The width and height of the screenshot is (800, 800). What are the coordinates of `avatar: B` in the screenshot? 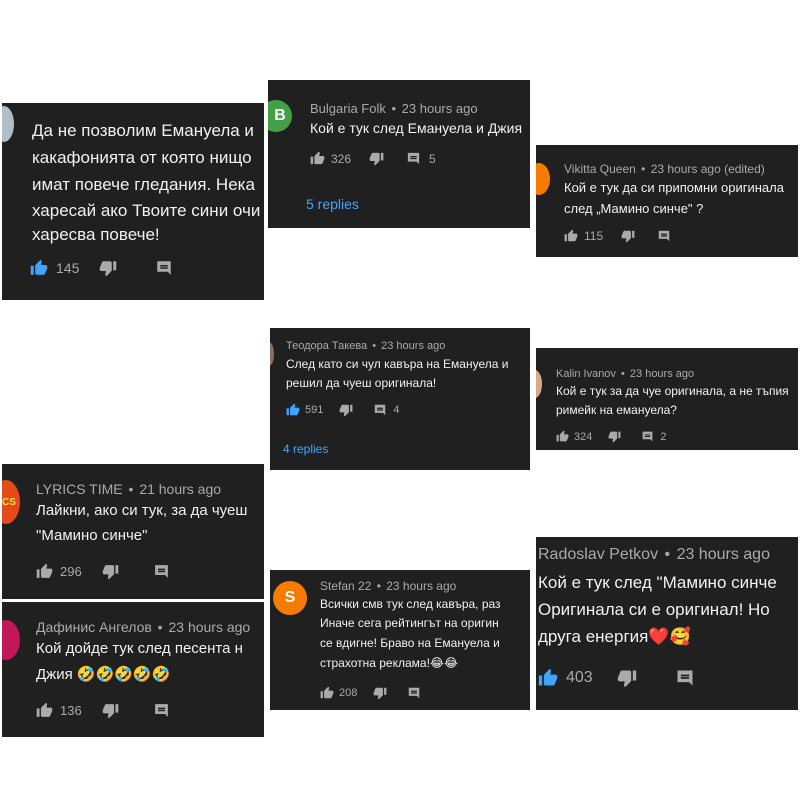 It's located at (280, 116).